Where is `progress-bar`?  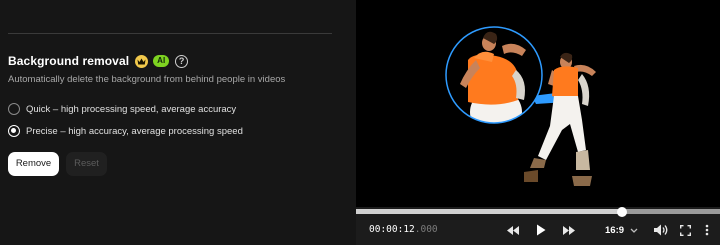
progress-bar is located at coordinates (538, 212).